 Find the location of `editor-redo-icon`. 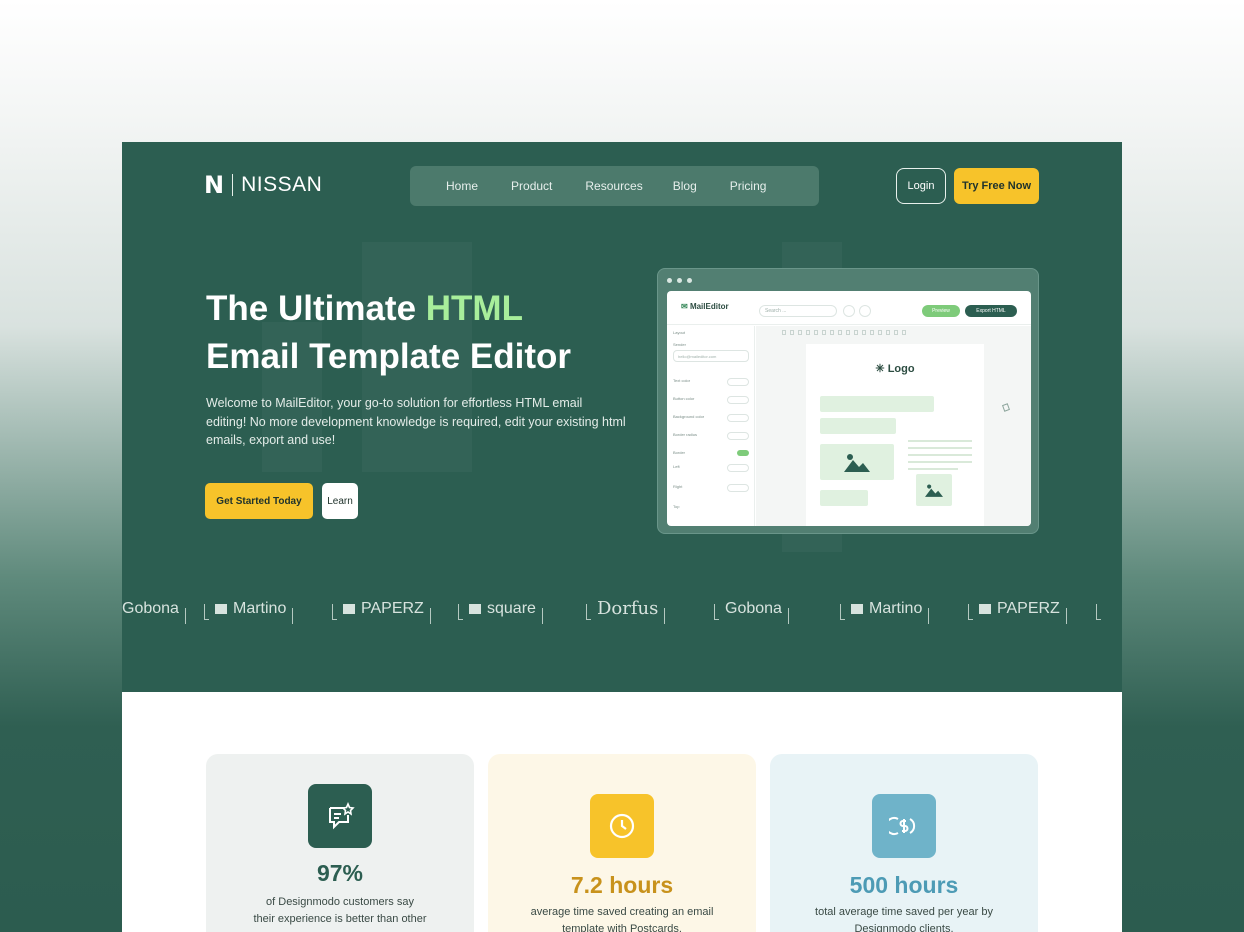

editor-redo-icon is located at coordinates (865, 311).